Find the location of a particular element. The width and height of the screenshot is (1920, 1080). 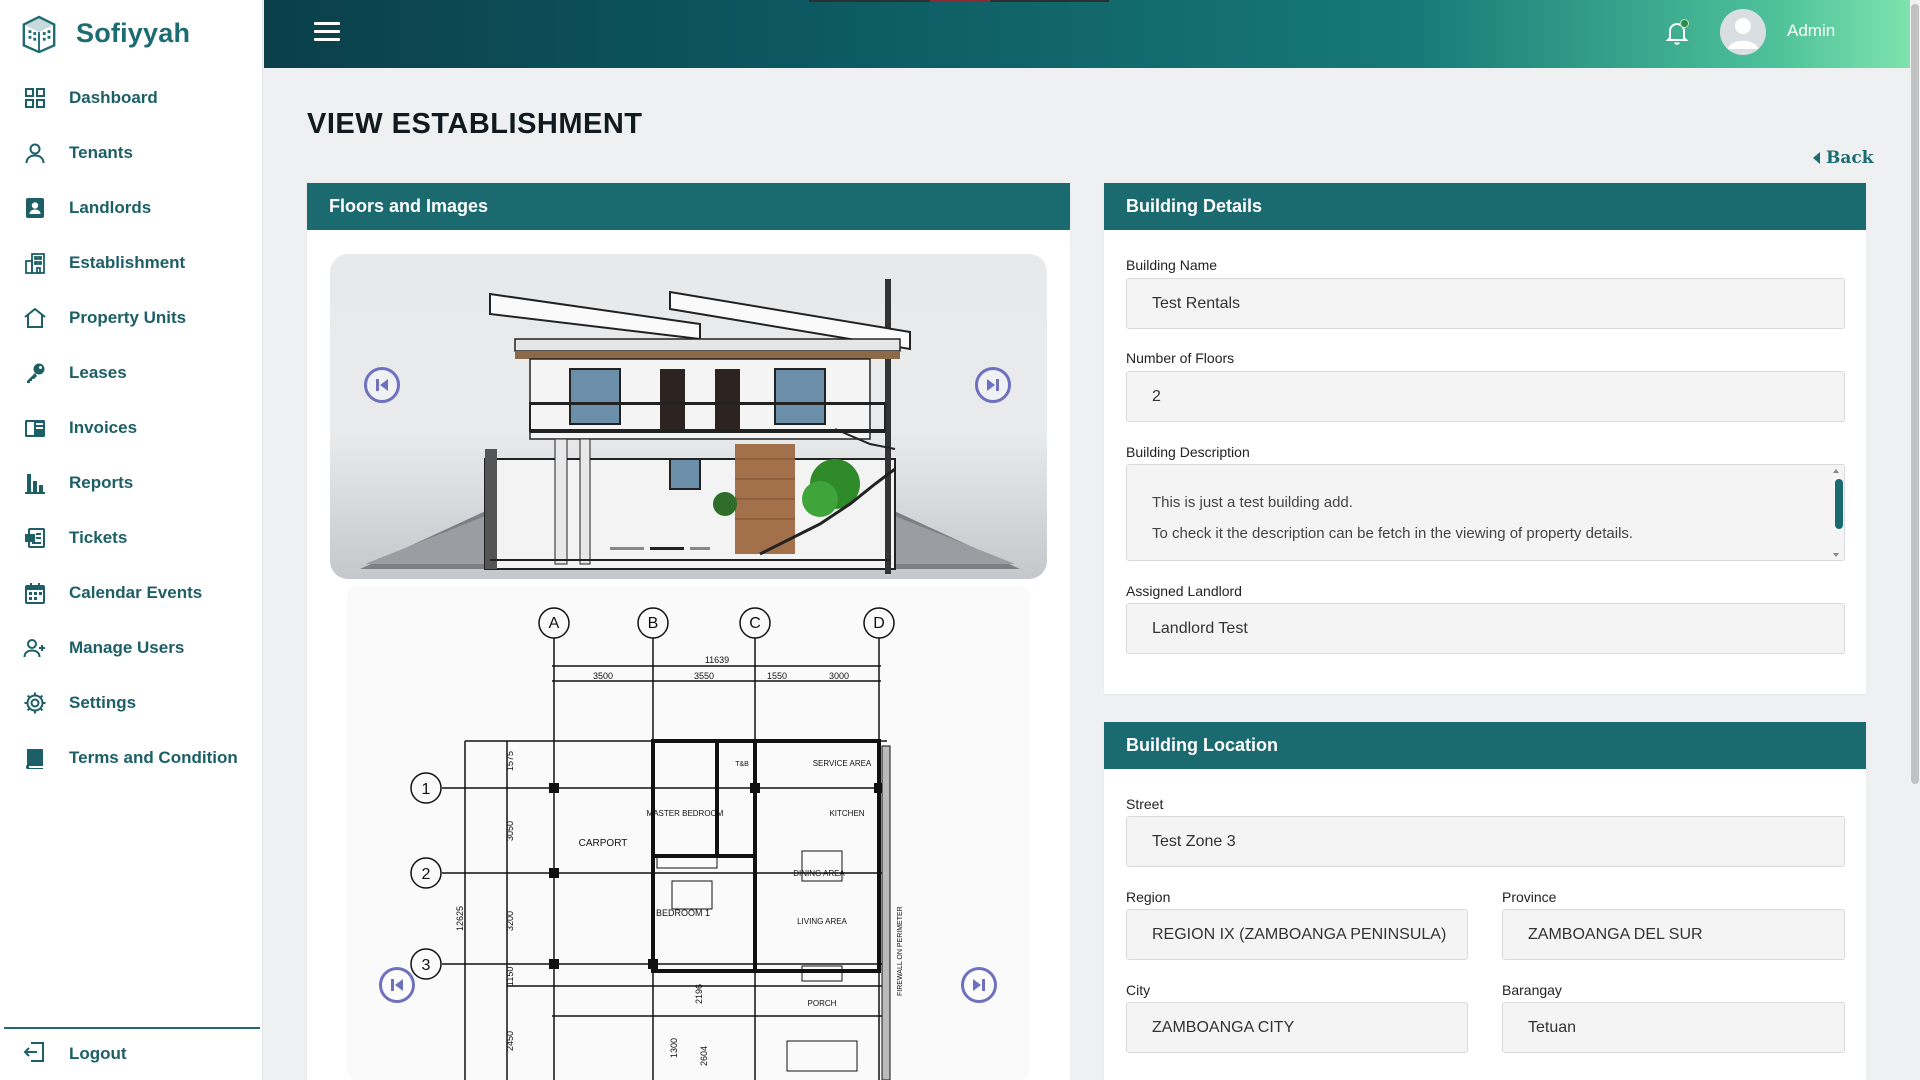

dashboard-grid-icon is located at coordinates (35, 98).